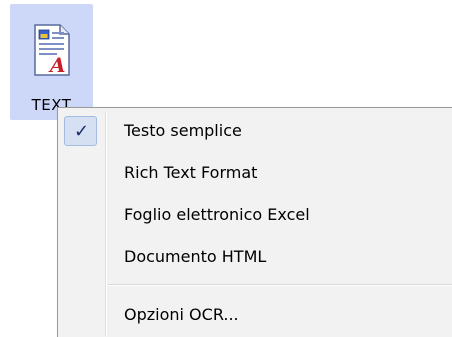 The image size is (452, 337). I want to click on menu-item-label: Testo semplice, so click(183, 130).